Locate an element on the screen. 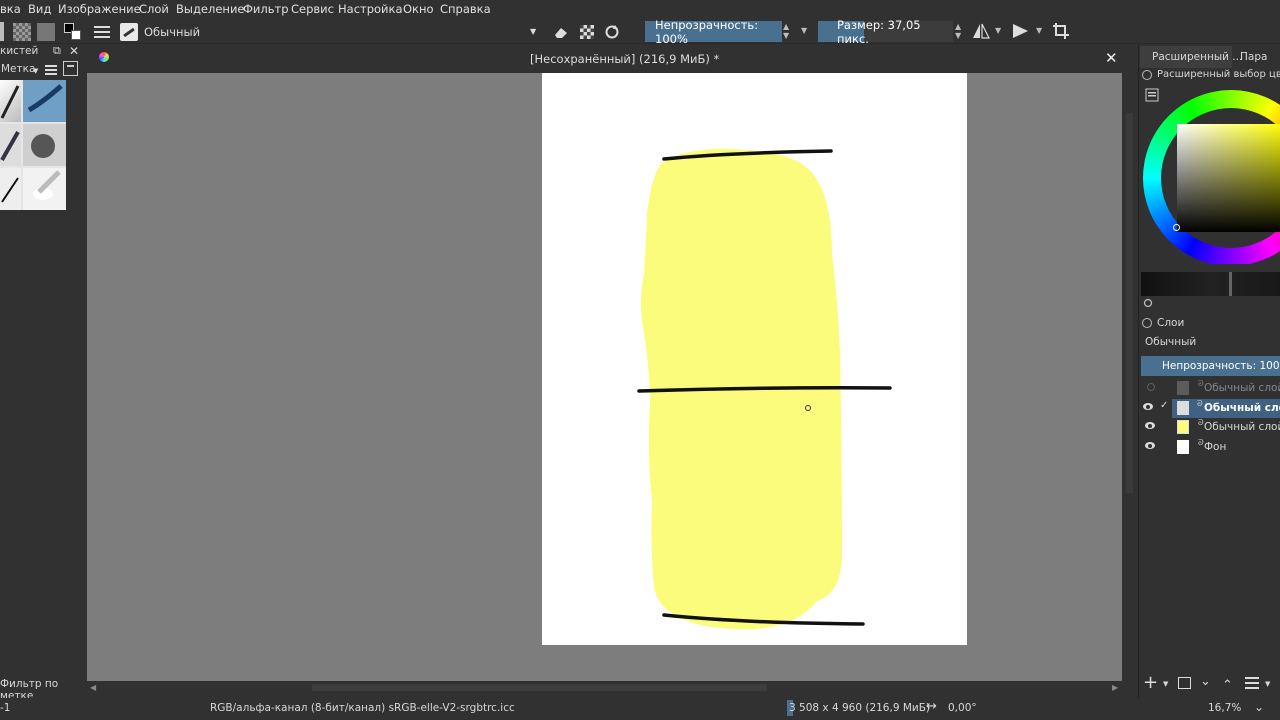 This screenshot has height=720, width=1280. mirror-horizontal-icon is located at coordinates (981, 32).